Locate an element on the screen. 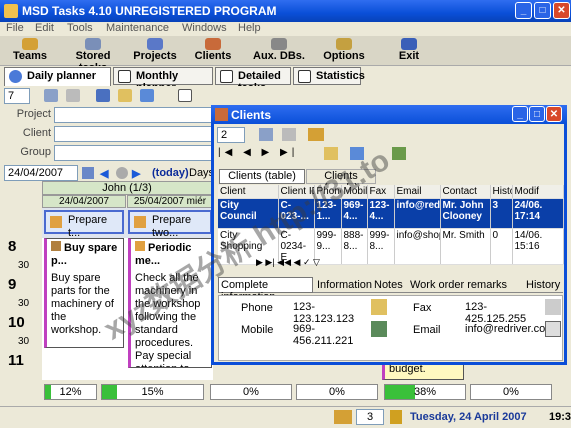  fax-field: 123-425.125.255 is located at coordinates (503, 312).